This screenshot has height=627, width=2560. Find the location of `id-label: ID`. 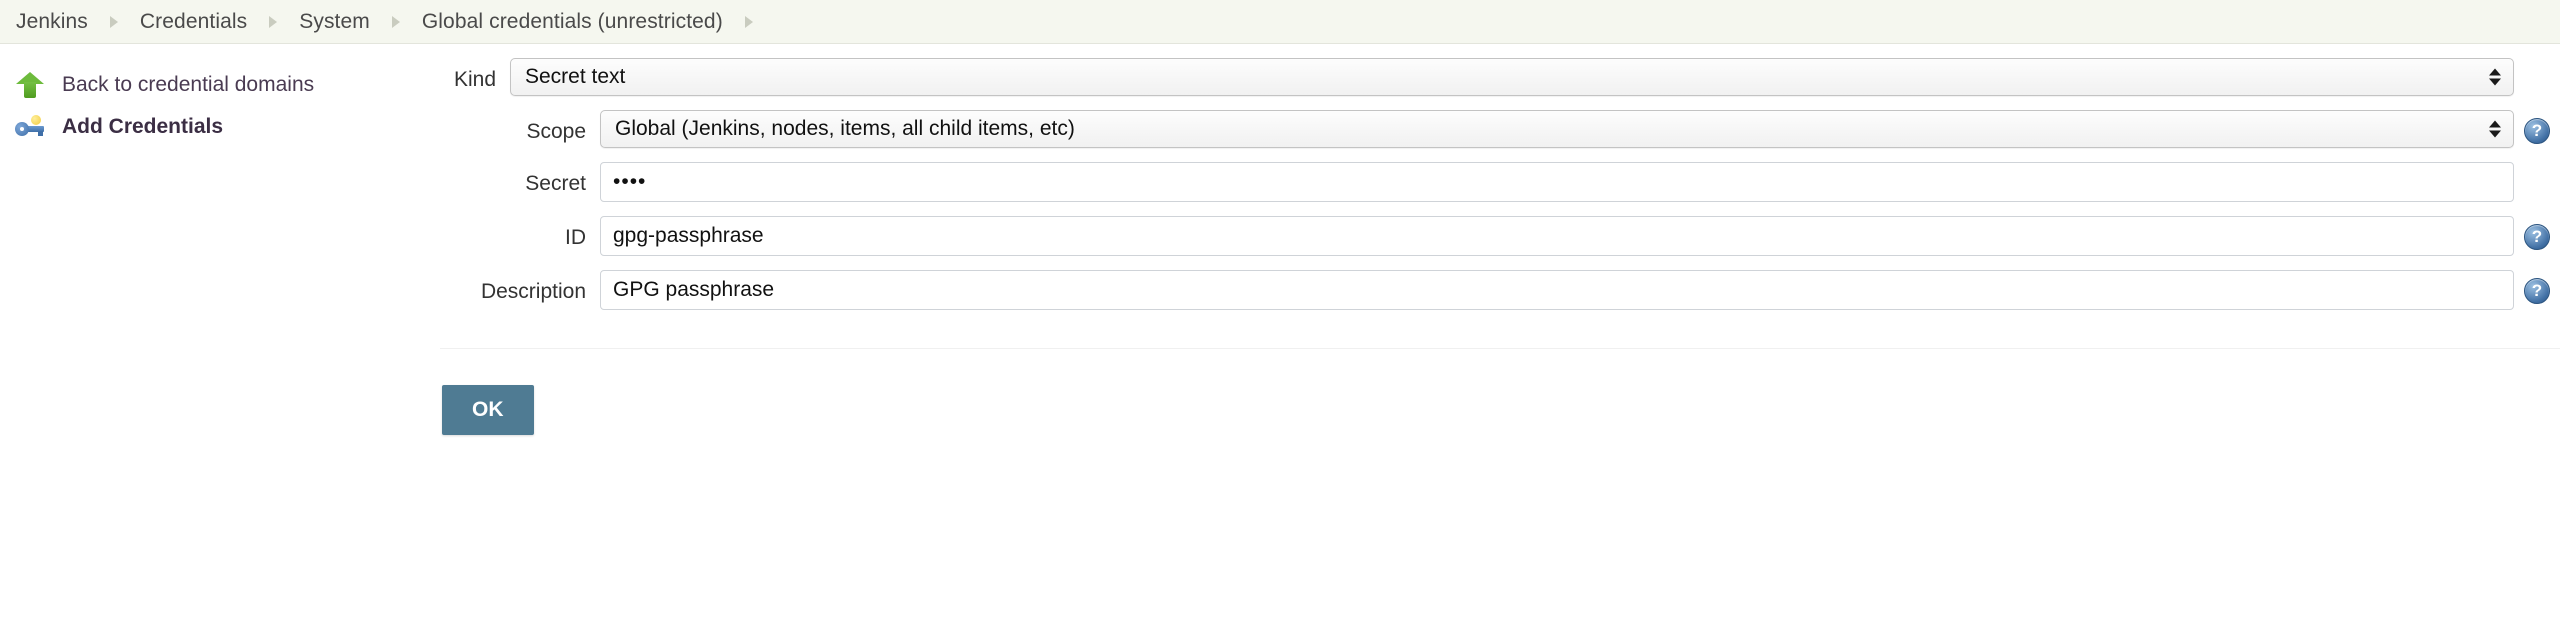

id-label: ID is located at coordinates (575, 237).